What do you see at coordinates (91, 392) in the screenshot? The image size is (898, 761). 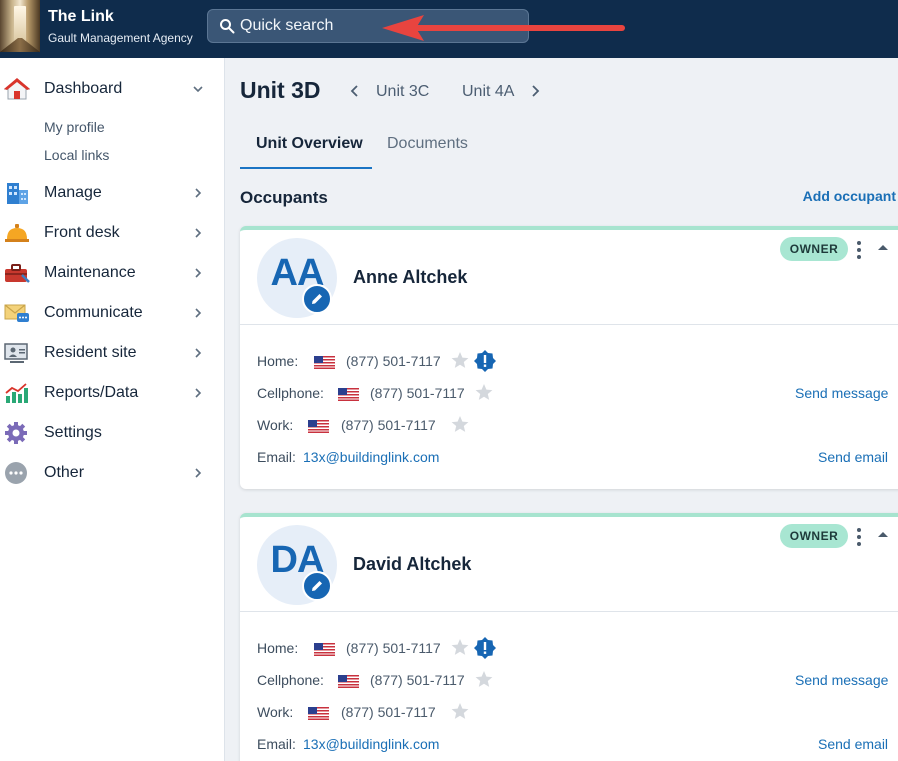 I see `sidebar-item-label: Reports/Data` at bounding box center [91, 392].